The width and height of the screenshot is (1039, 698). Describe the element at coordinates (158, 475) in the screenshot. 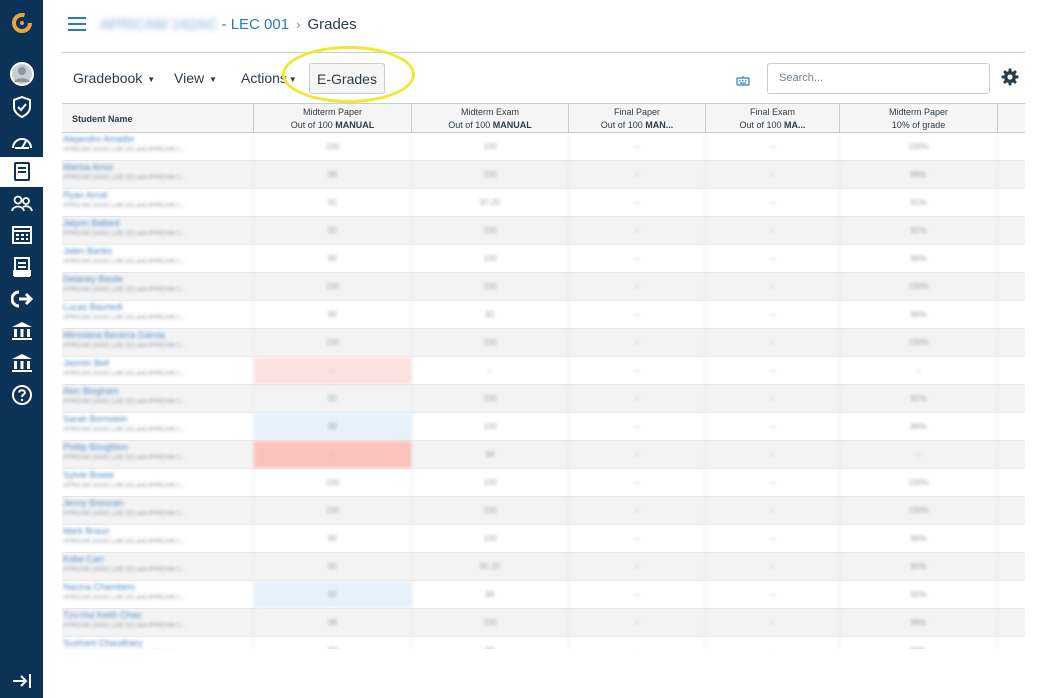

I see `student-name-link: Sylvie Bowie` at that location.